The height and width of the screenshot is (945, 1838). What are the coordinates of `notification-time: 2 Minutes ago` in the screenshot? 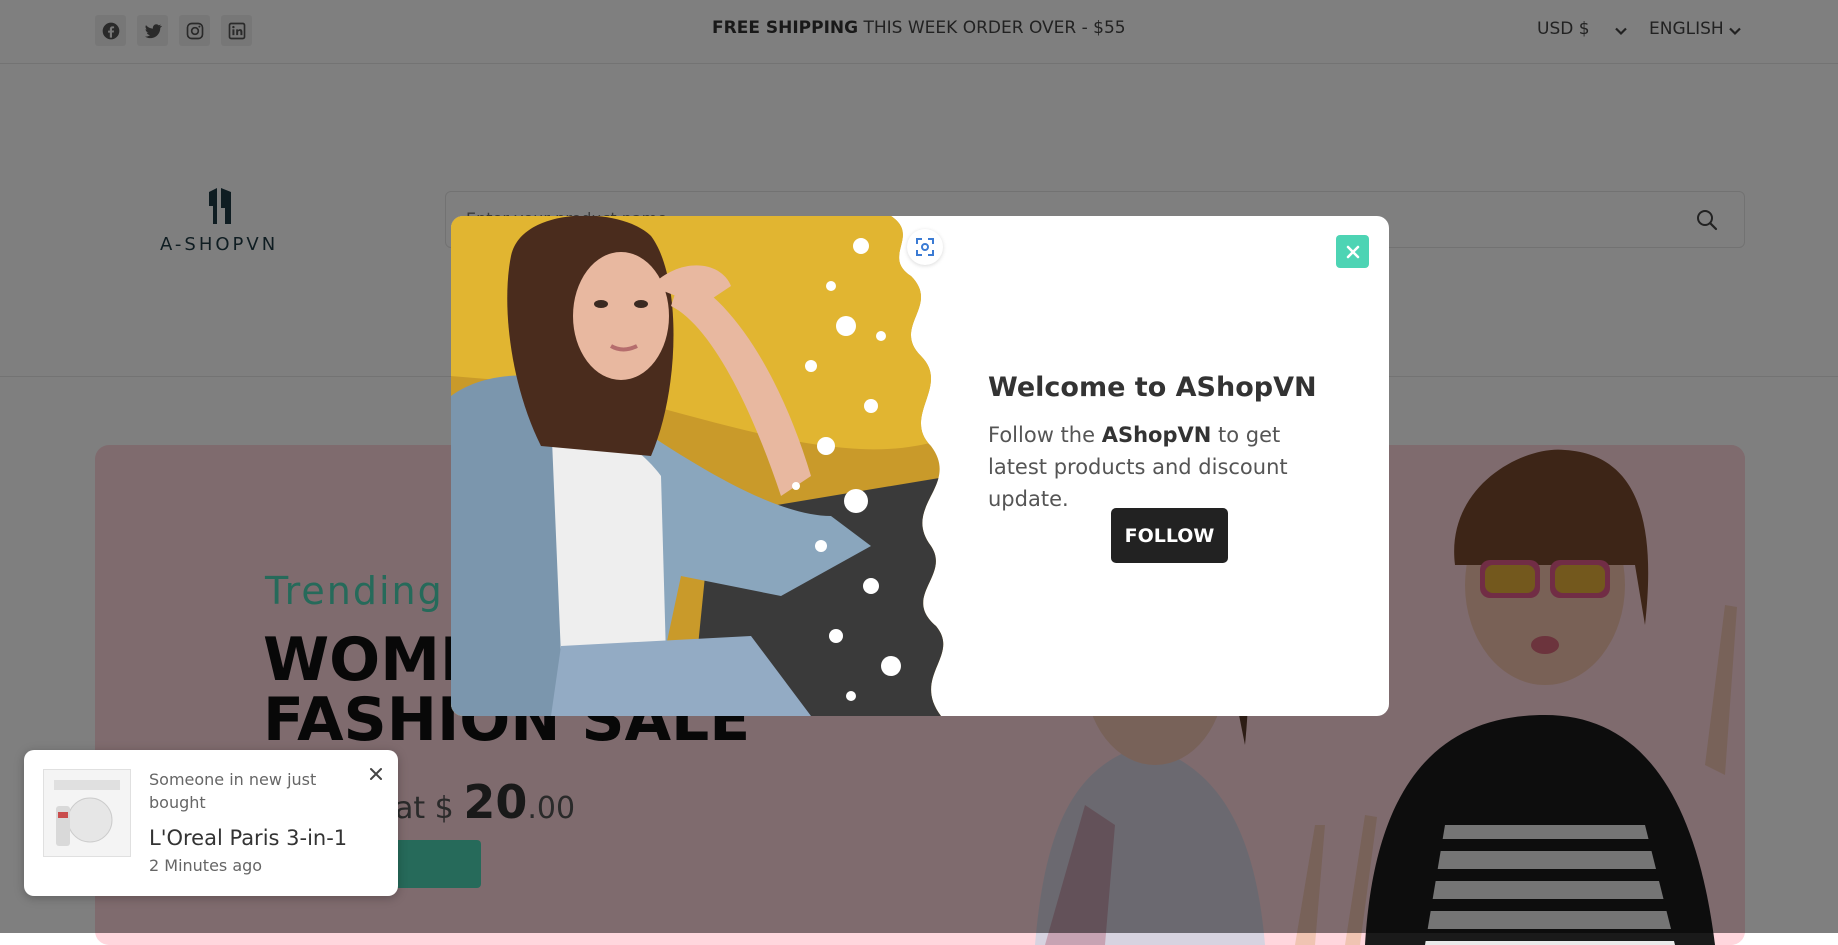 It's located at (206, 865).